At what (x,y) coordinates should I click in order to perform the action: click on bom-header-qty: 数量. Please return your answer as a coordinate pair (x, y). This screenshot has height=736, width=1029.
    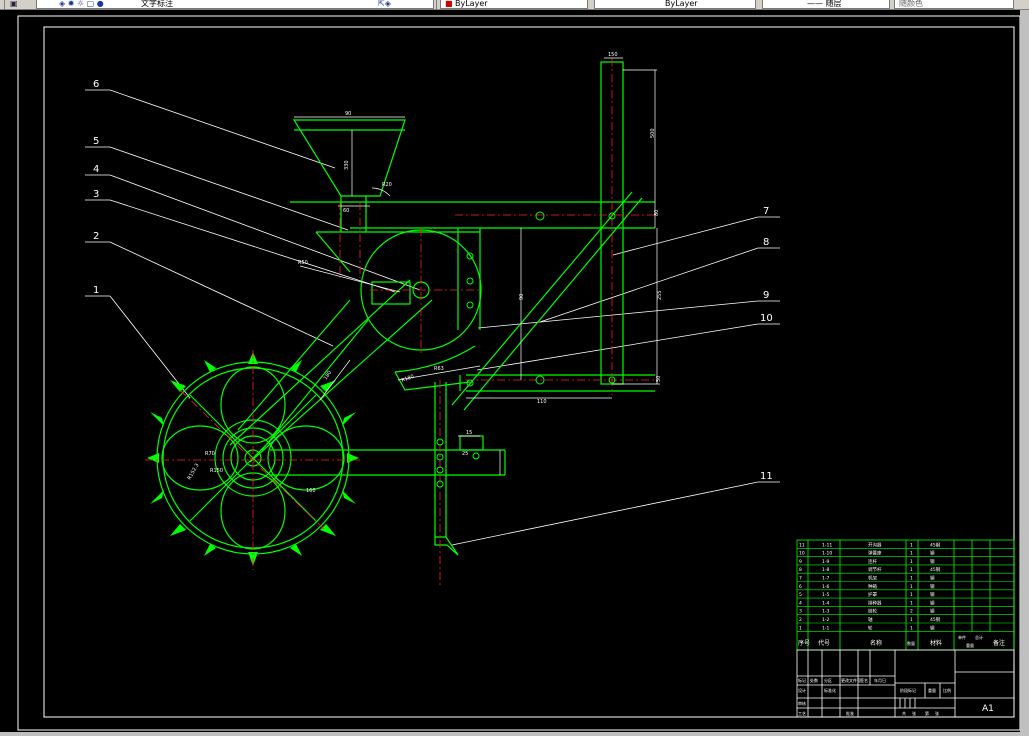
    Looking at the image, I should click on (911, 643).